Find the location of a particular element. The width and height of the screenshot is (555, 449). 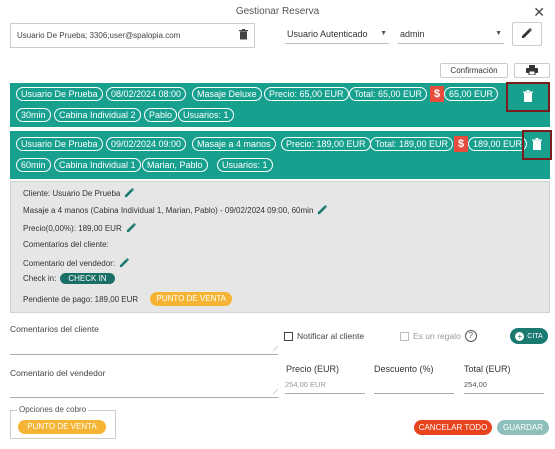

chip-cabin: Cabina Individual 2 is located at coordinates (97, 115).